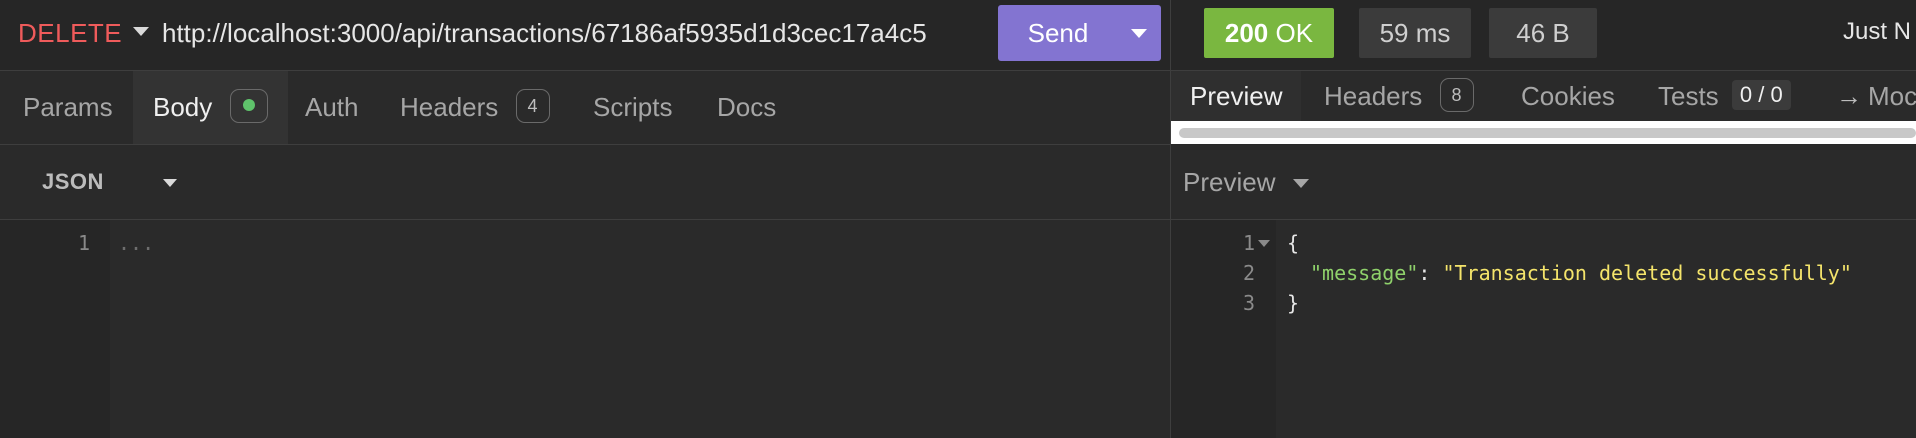 The image size is (1916, 438). I want to click on tab-auth: Auth, so click(332, 107).